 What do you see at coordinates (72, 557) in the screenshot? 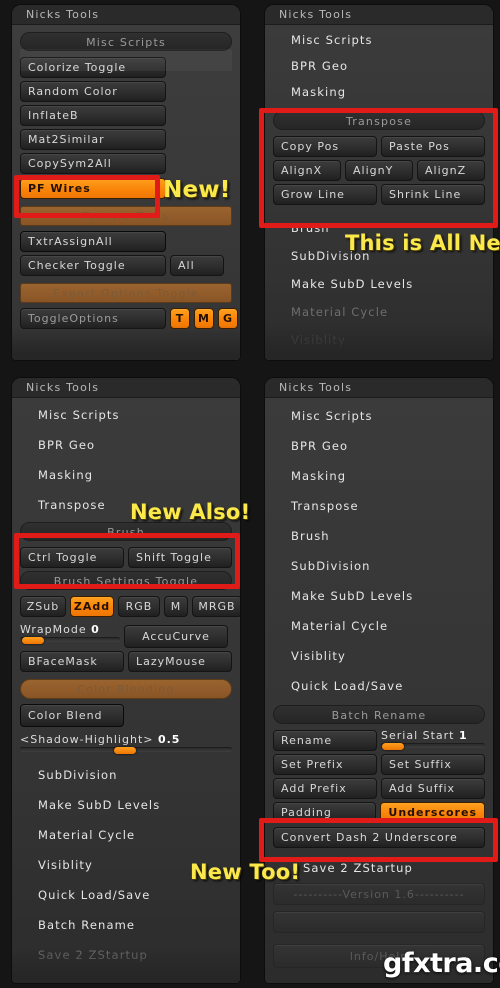
I see `button-ctrl-toggle: Ctrl Toggle` at bounding box center [72, 557].